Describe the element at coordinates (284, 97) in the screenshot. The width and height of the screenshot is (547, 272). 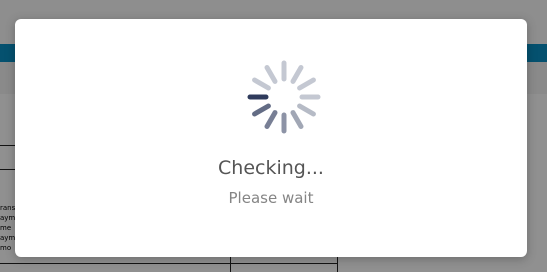
I see `loading-spinner-icon` at that location.